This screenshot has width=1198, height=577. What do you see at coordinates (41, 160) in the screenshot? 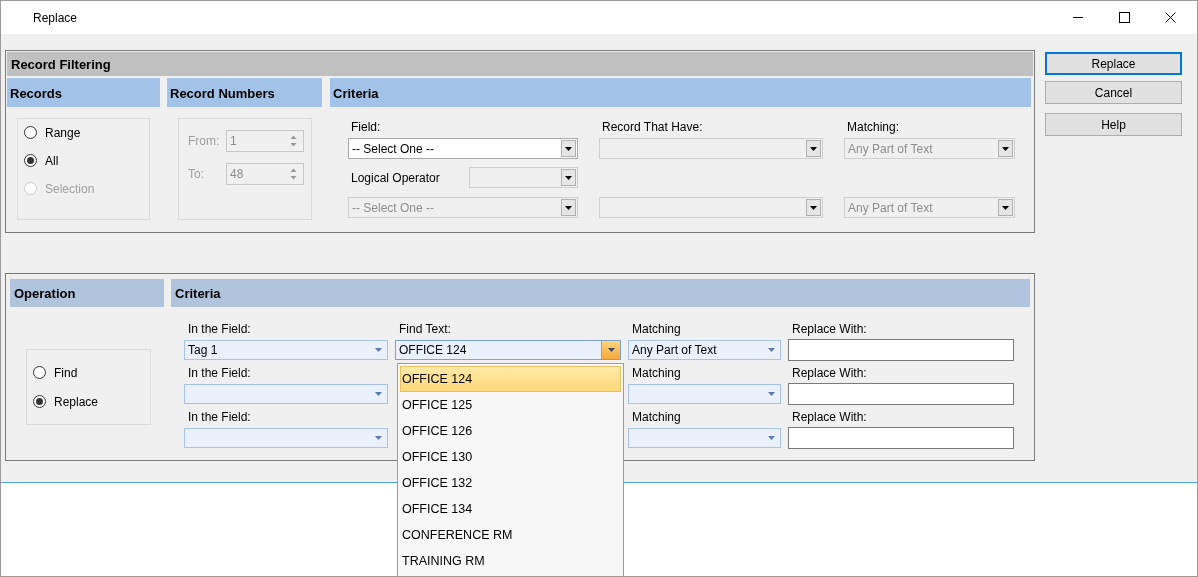
I see `radio-button: All` at bounding box center [41, 160].